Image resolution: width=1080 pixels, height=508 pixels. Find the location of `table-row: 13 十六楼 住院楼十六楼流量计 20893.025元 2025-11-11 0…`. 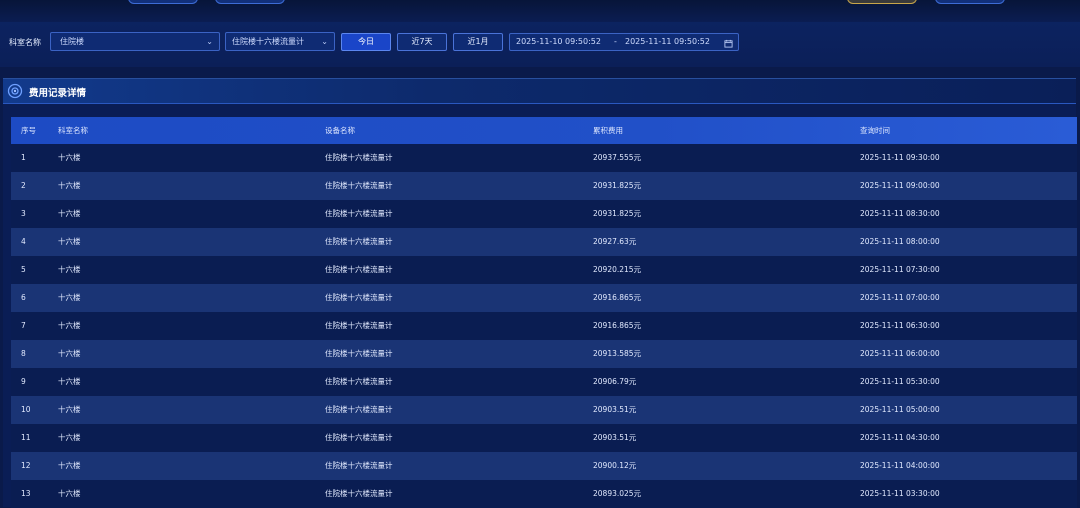

table-row: 13 十六楼 住院楼十六楼流量计 20893.025元 2025-11-11 0… is located at coordinates (544, 494).